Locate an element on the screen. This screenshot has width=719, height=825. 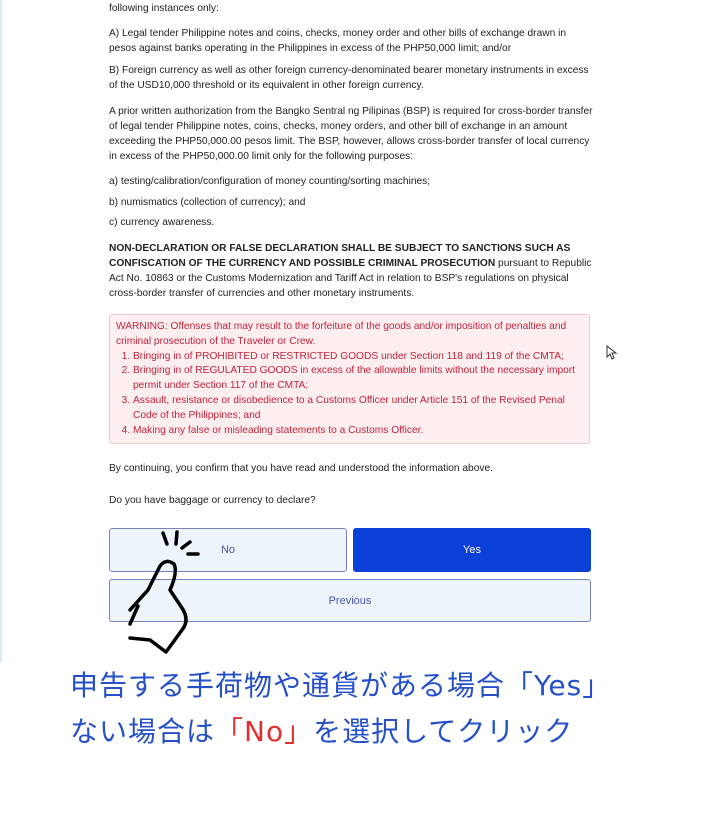
yes-button: Yes is located at coordinates (472, 550).